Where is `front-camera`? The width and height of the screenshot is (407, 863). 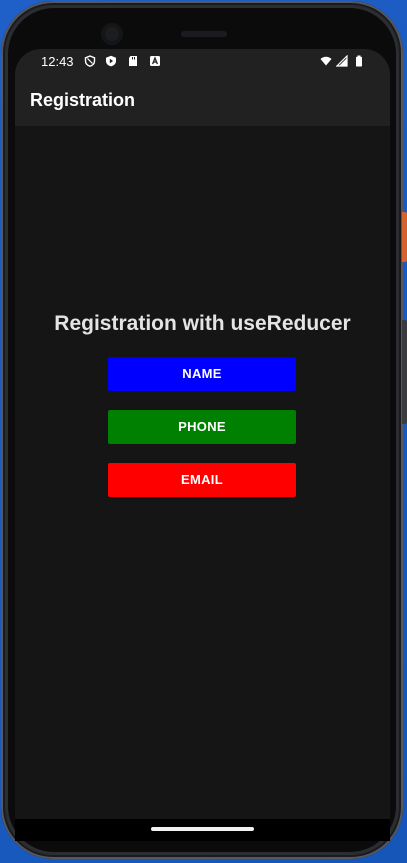 front-camera is located at coordinates (112, 34).